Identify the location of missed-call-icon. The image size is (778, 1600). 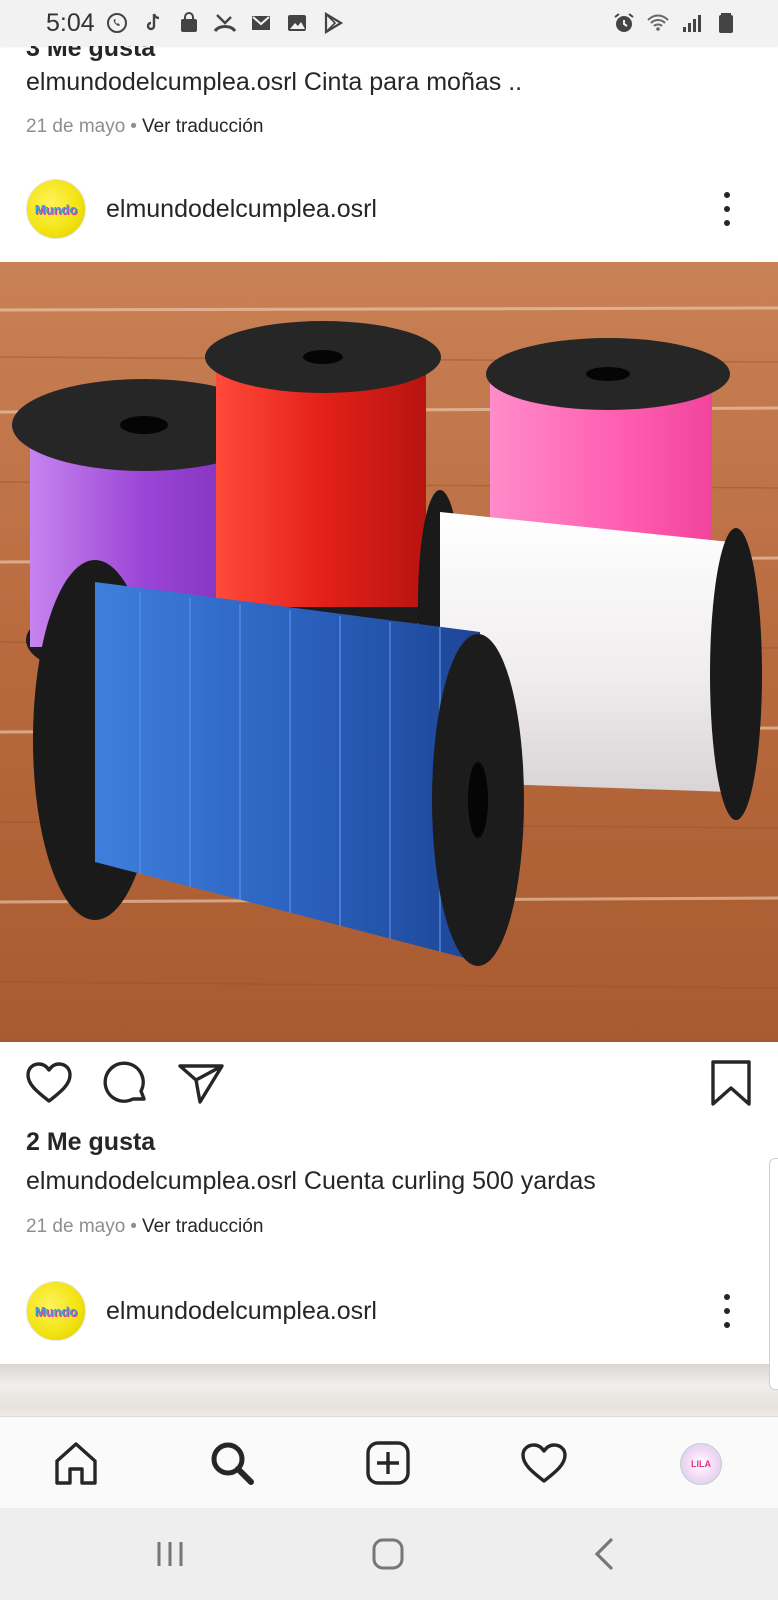
(225, 23).